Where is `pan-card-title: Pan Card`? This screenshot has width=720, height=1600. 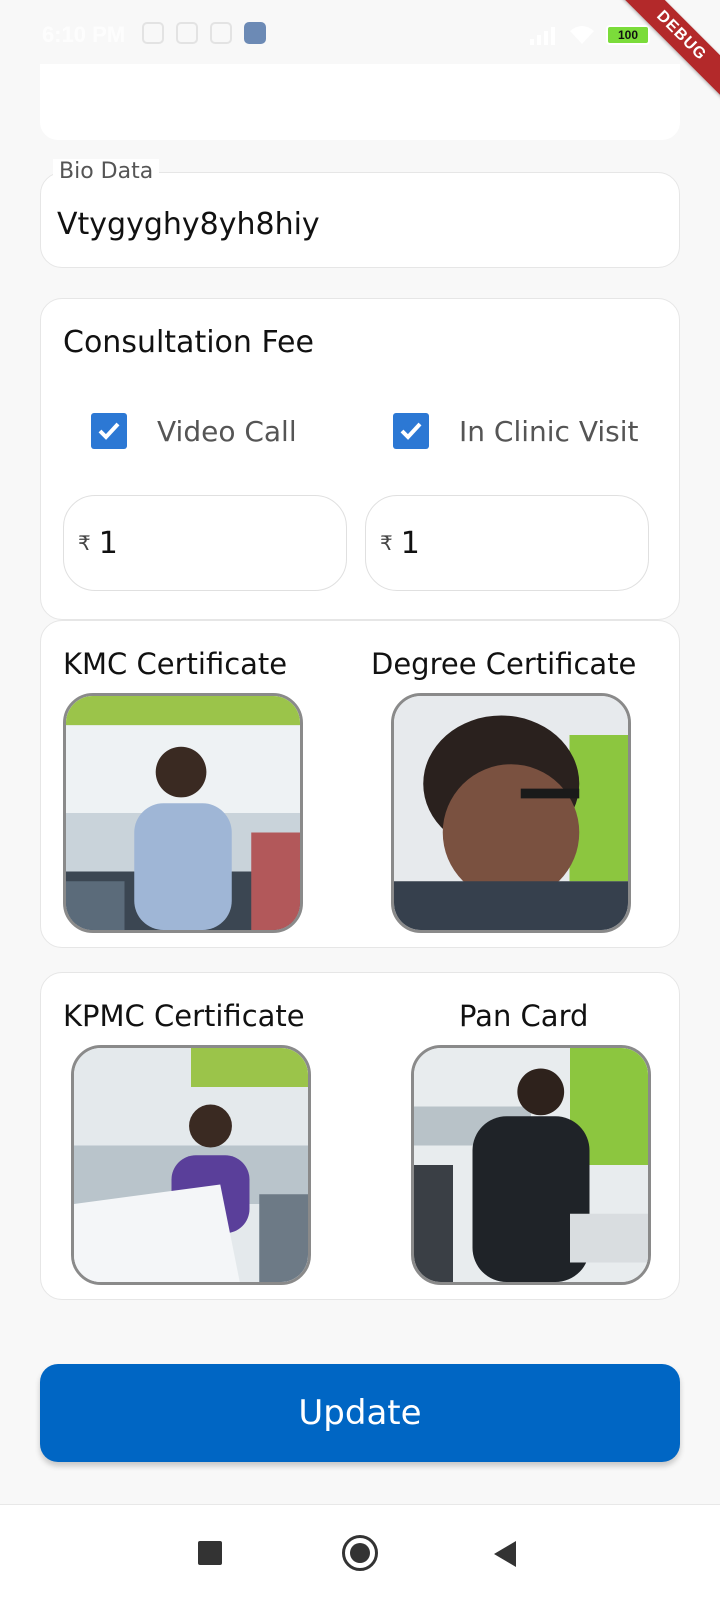
pan-card-title: Pan Card is located at coordinates (524, 1016).